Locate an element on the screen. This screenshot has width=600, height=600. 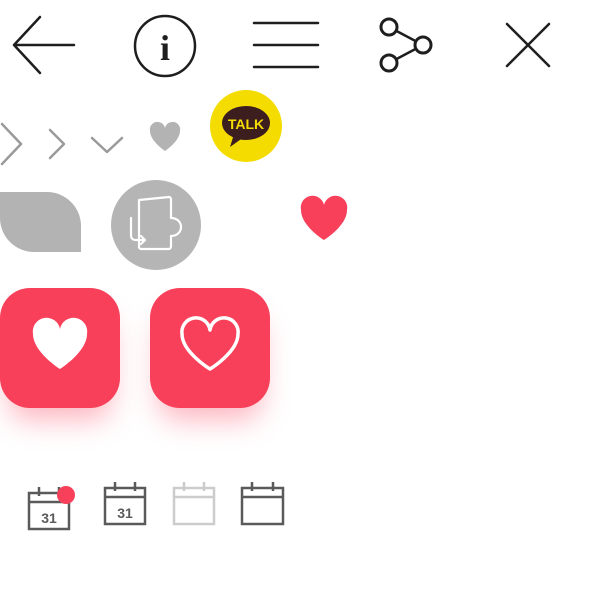
calendar-disabled-icon is located at coordinates (194, 504).